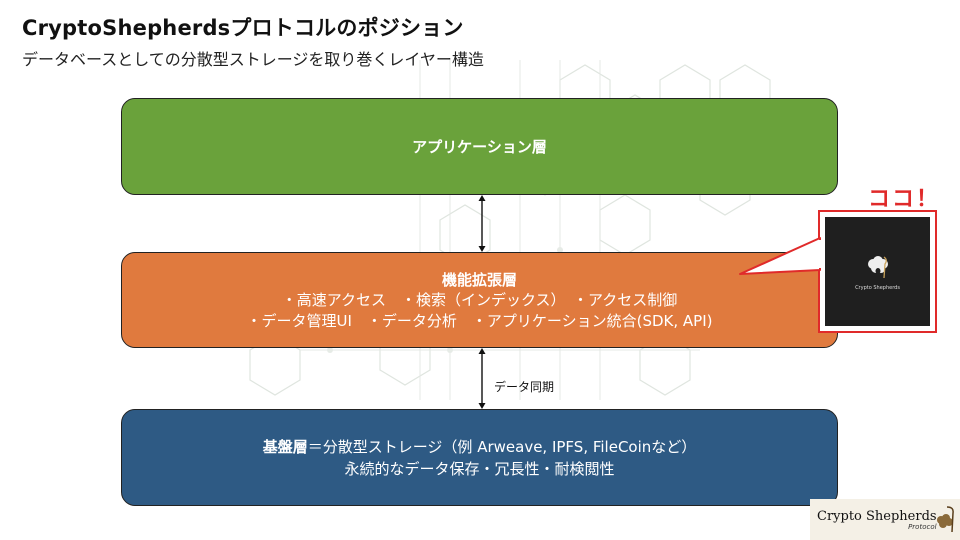 The height and width of the screenshot is (540, 960). Describe the element at coordinates (922, 526) in the screenshot. I see `brand-subtitle: Protocol` at that location.